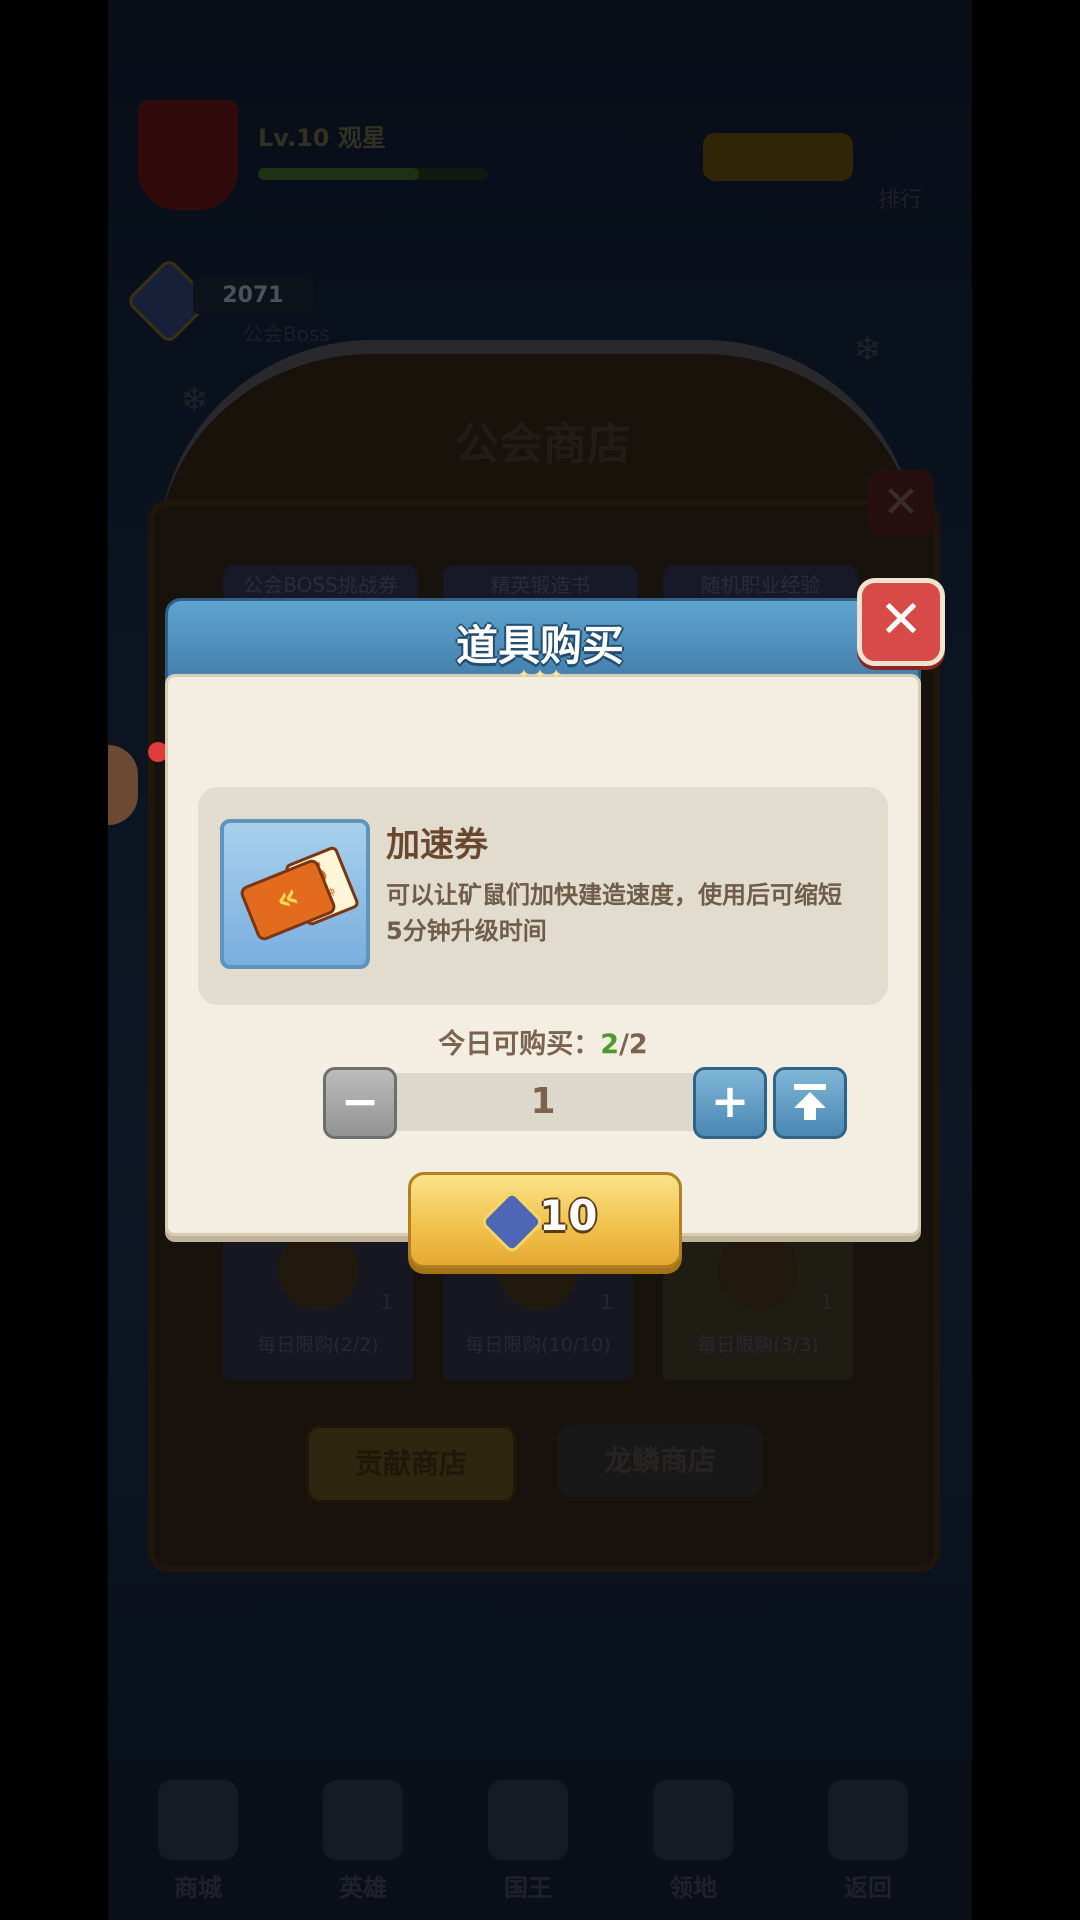 This screenshot has height=1920, width=1080. I want to click on quantity-stepper: 1 − +, so click(585, 1103).